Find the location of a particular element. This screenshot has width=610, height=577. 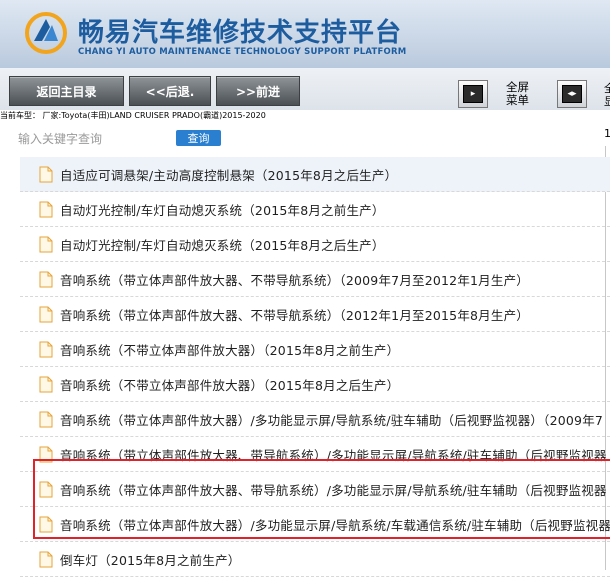

fullscreen-label-line2: 菜单 is located at coordinates (517, 100).